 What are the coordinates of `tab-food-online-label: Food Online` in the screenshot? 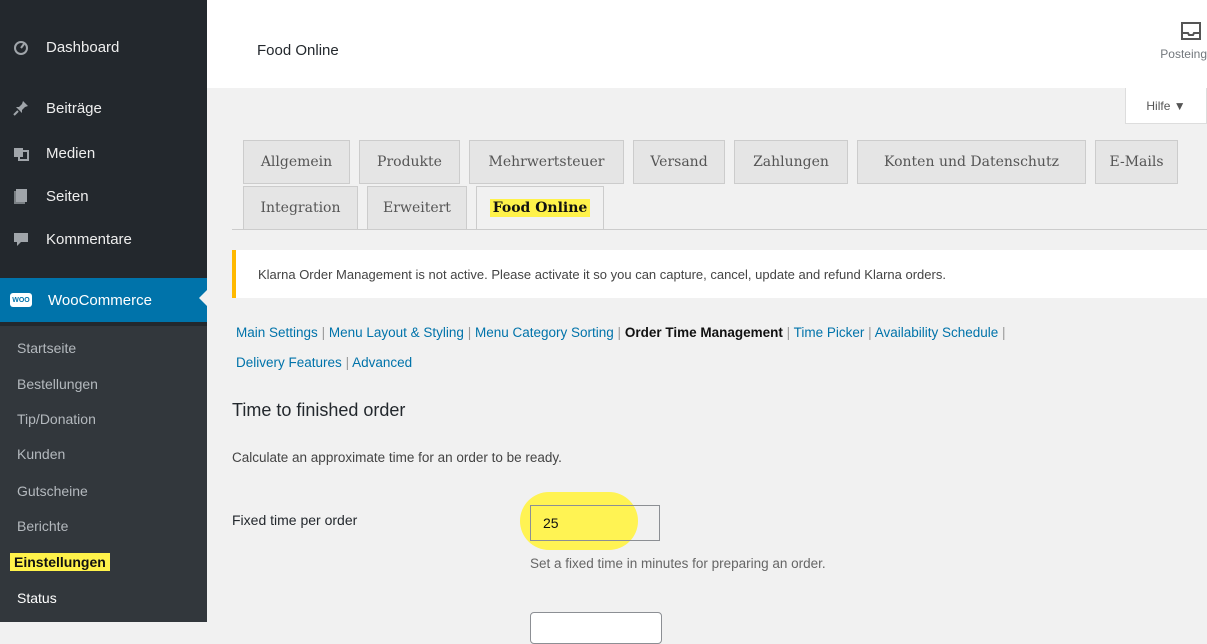 It's located at (540, 208).